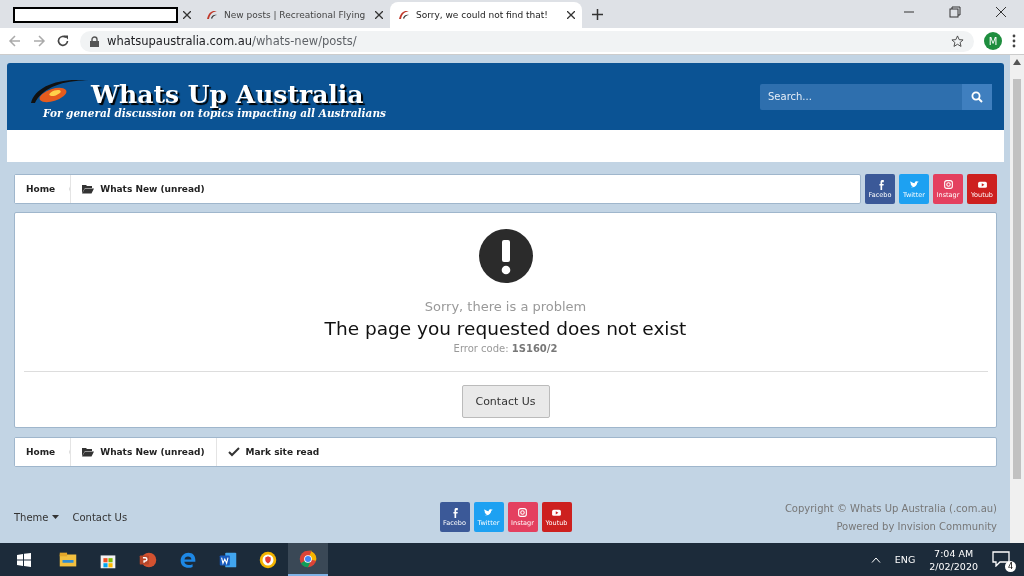 The image size is (1024, 576). Describe the element at coordinates (1017, 279) in the screenshot. I see `scrollbar-thumb` at that location.